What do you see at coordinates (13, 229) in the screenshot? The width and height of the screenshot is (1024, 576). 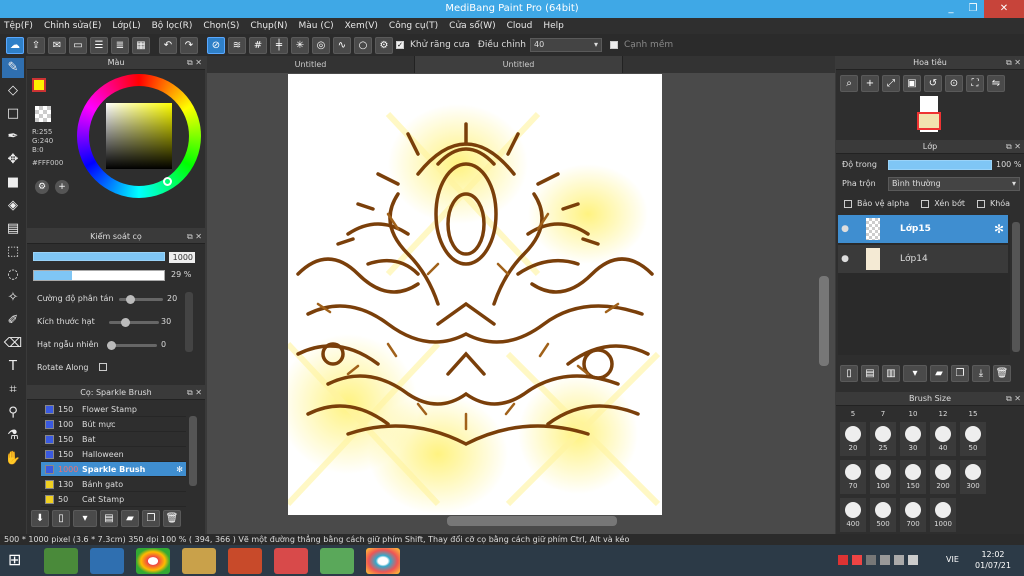 I see `gradient-icon: ▤` at bounding box center [13, 229].